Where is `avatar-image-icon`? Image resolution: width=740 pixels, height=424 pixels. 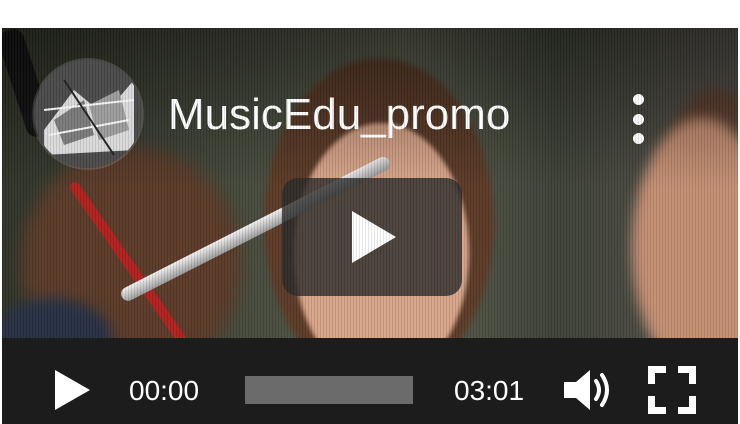 avatar-image-icon is located at coordinates (88, 114).